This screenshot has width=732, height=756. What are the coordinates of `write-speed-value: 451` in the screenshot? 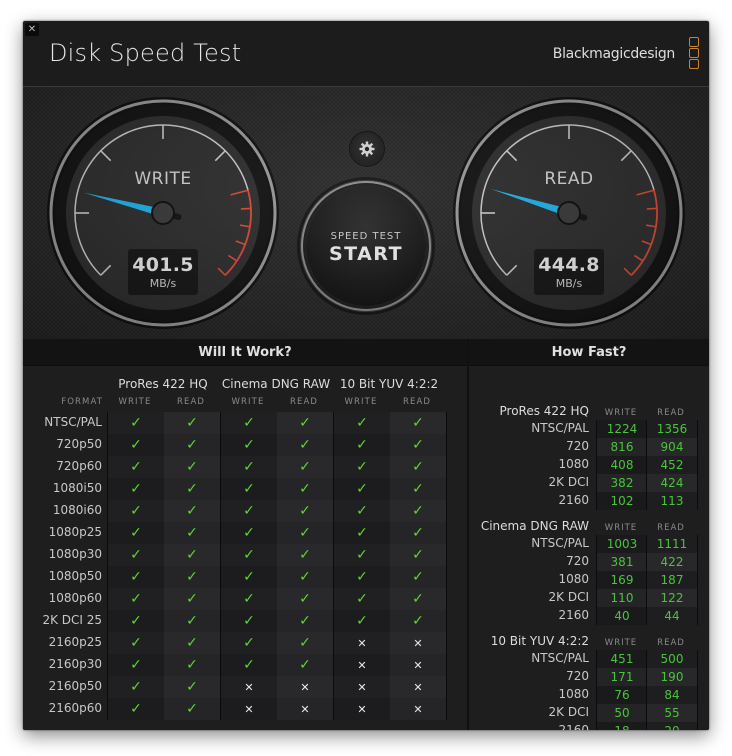 It's located at (621, 659).